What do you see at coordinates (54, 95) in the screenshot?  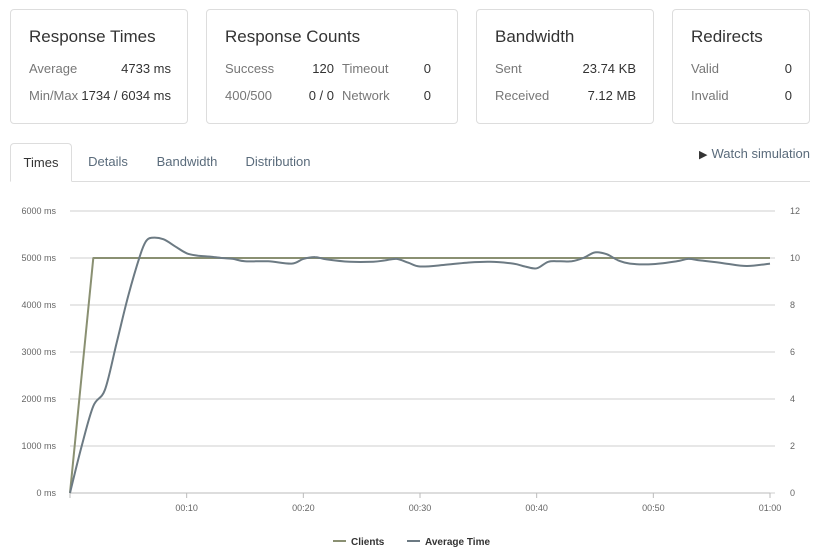 I see `minmax-label: Min/Max` at bounding box center [54, 95].